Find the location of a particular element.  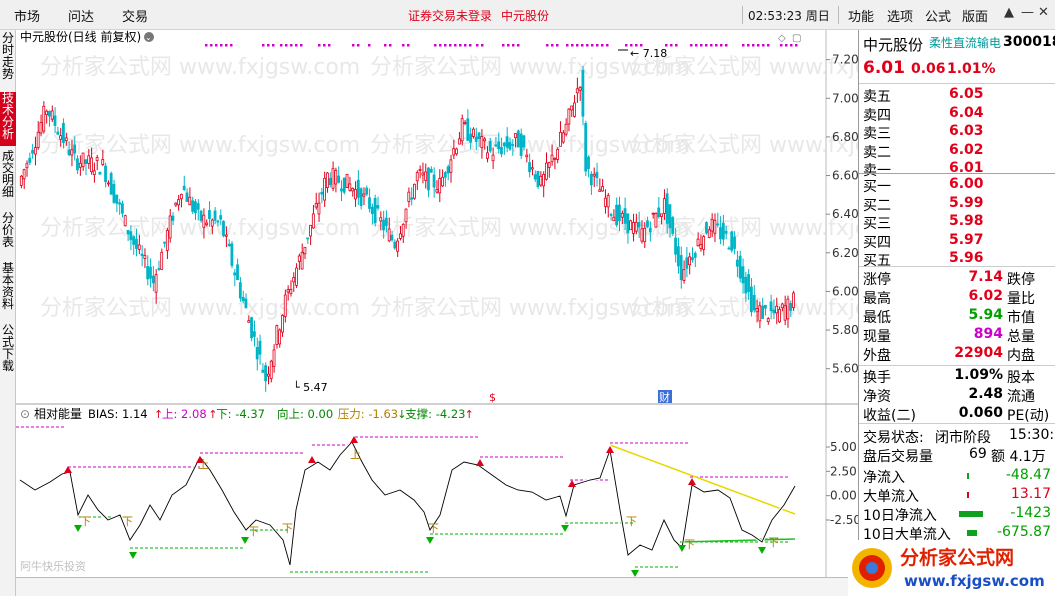

ask-price: 6.03 is located at coordinates (966, 131).